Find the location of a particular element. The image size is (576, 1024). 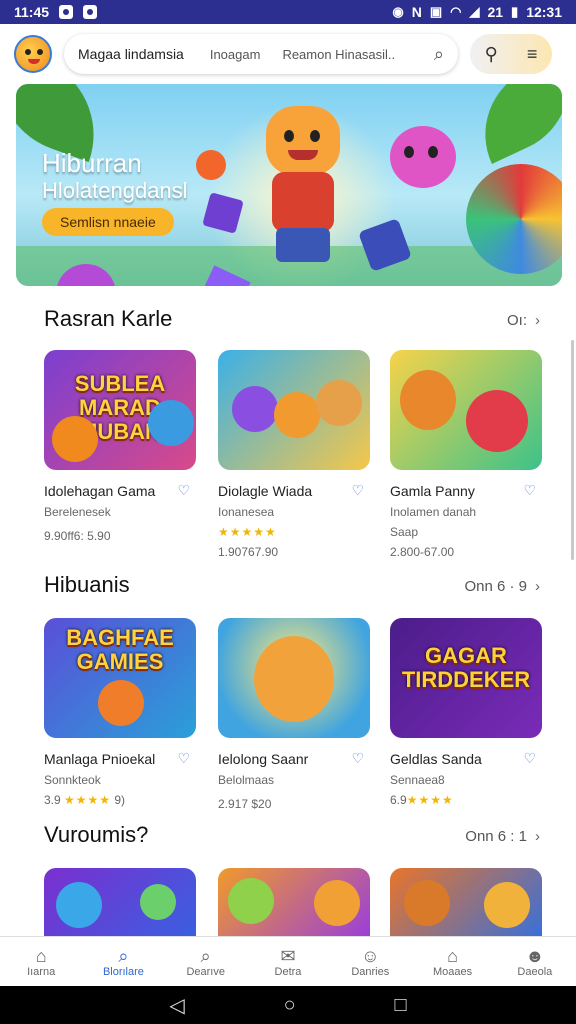

nav-label: Detra is located at coordinates (288, 972).